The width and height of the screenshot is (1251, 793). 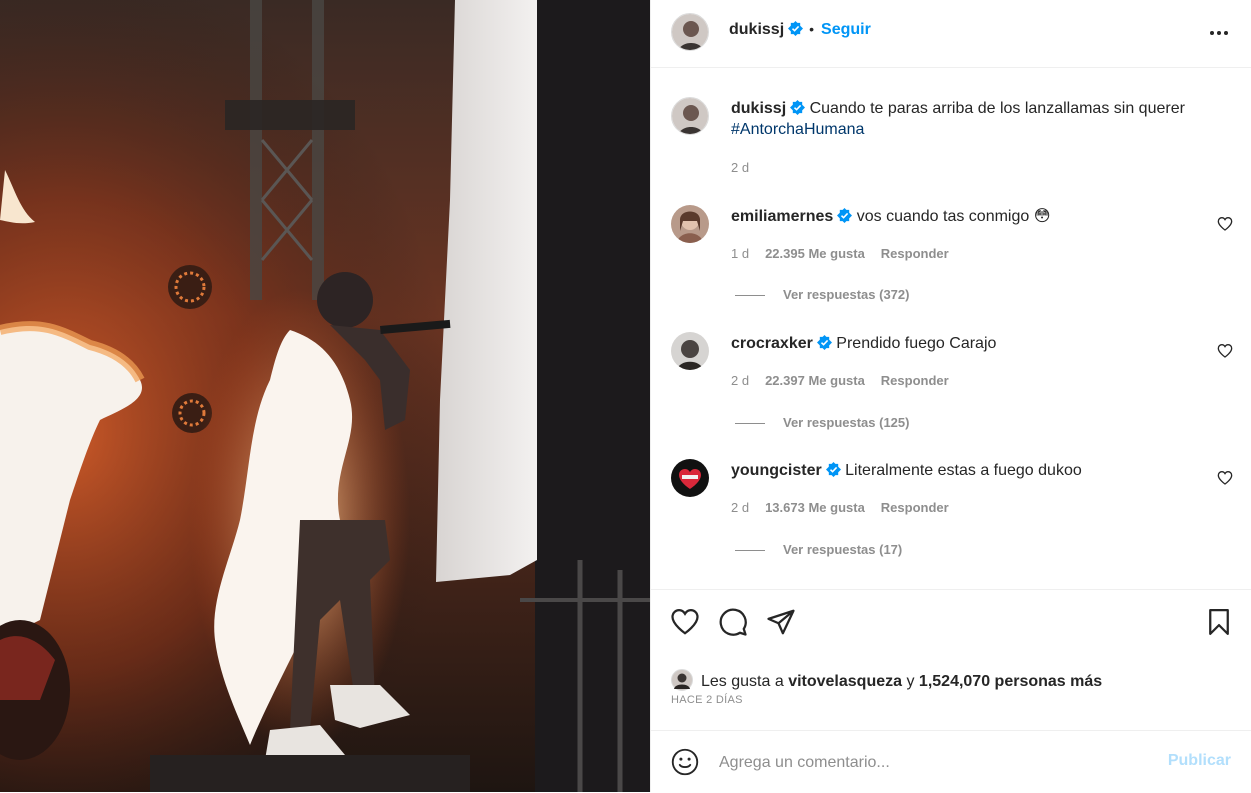 I want to click on view-replies-button: Ver respuestas (125), so click(x=822, y=422).